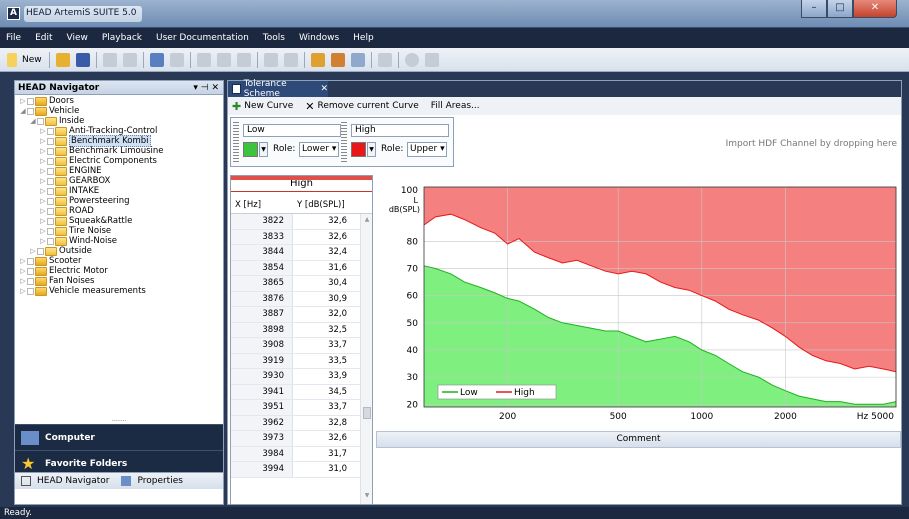 Image resolution: width=909 pixels, height=519 pixels. What do you see at coordinates (262, 453) in the screenshot?
I see `cell-x: 3984` at bounding box center [262, 453].